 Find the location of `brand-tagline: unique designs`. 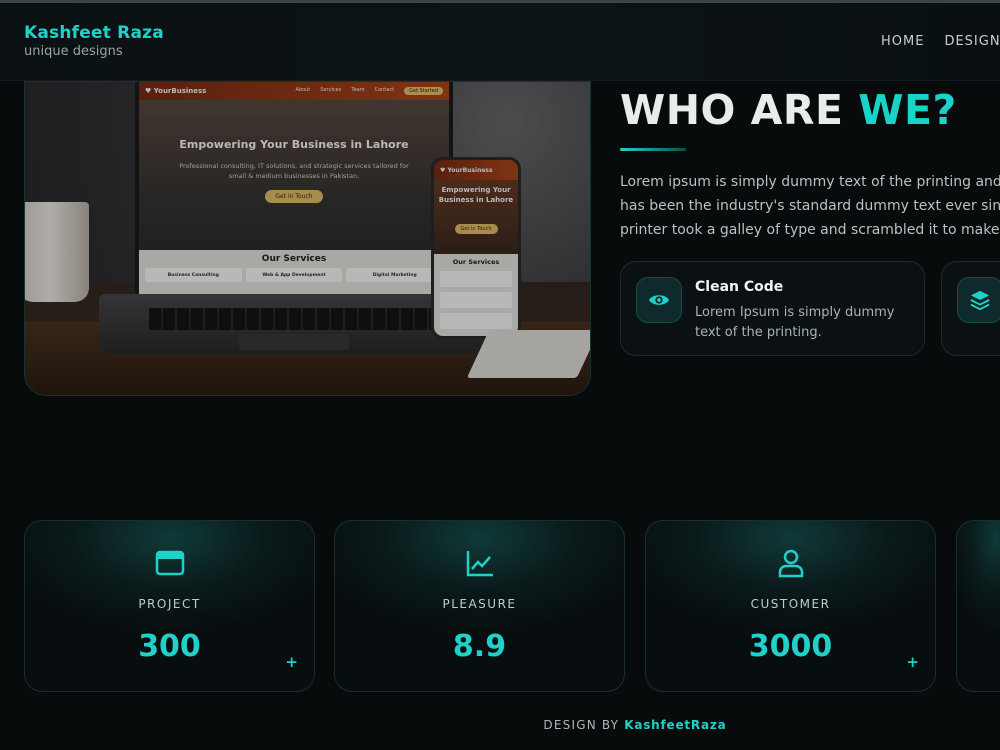

brand-tagline: unique designs is located at coordinates (73, 51).